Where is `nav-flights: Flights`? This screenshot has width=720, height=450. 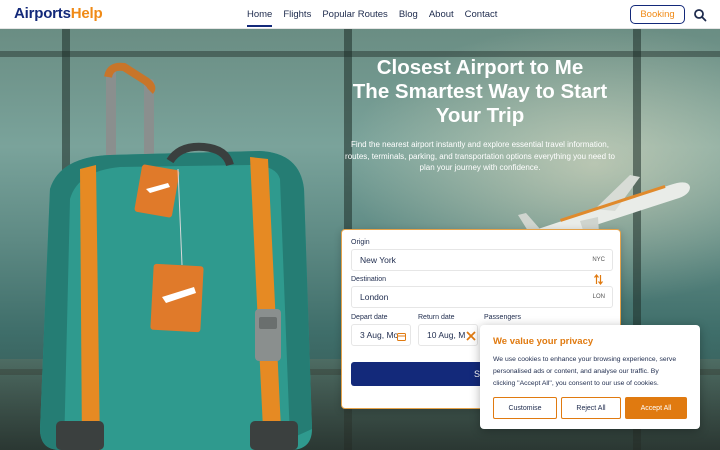
nav-flights: Flights is located at coordinates (297, 14).